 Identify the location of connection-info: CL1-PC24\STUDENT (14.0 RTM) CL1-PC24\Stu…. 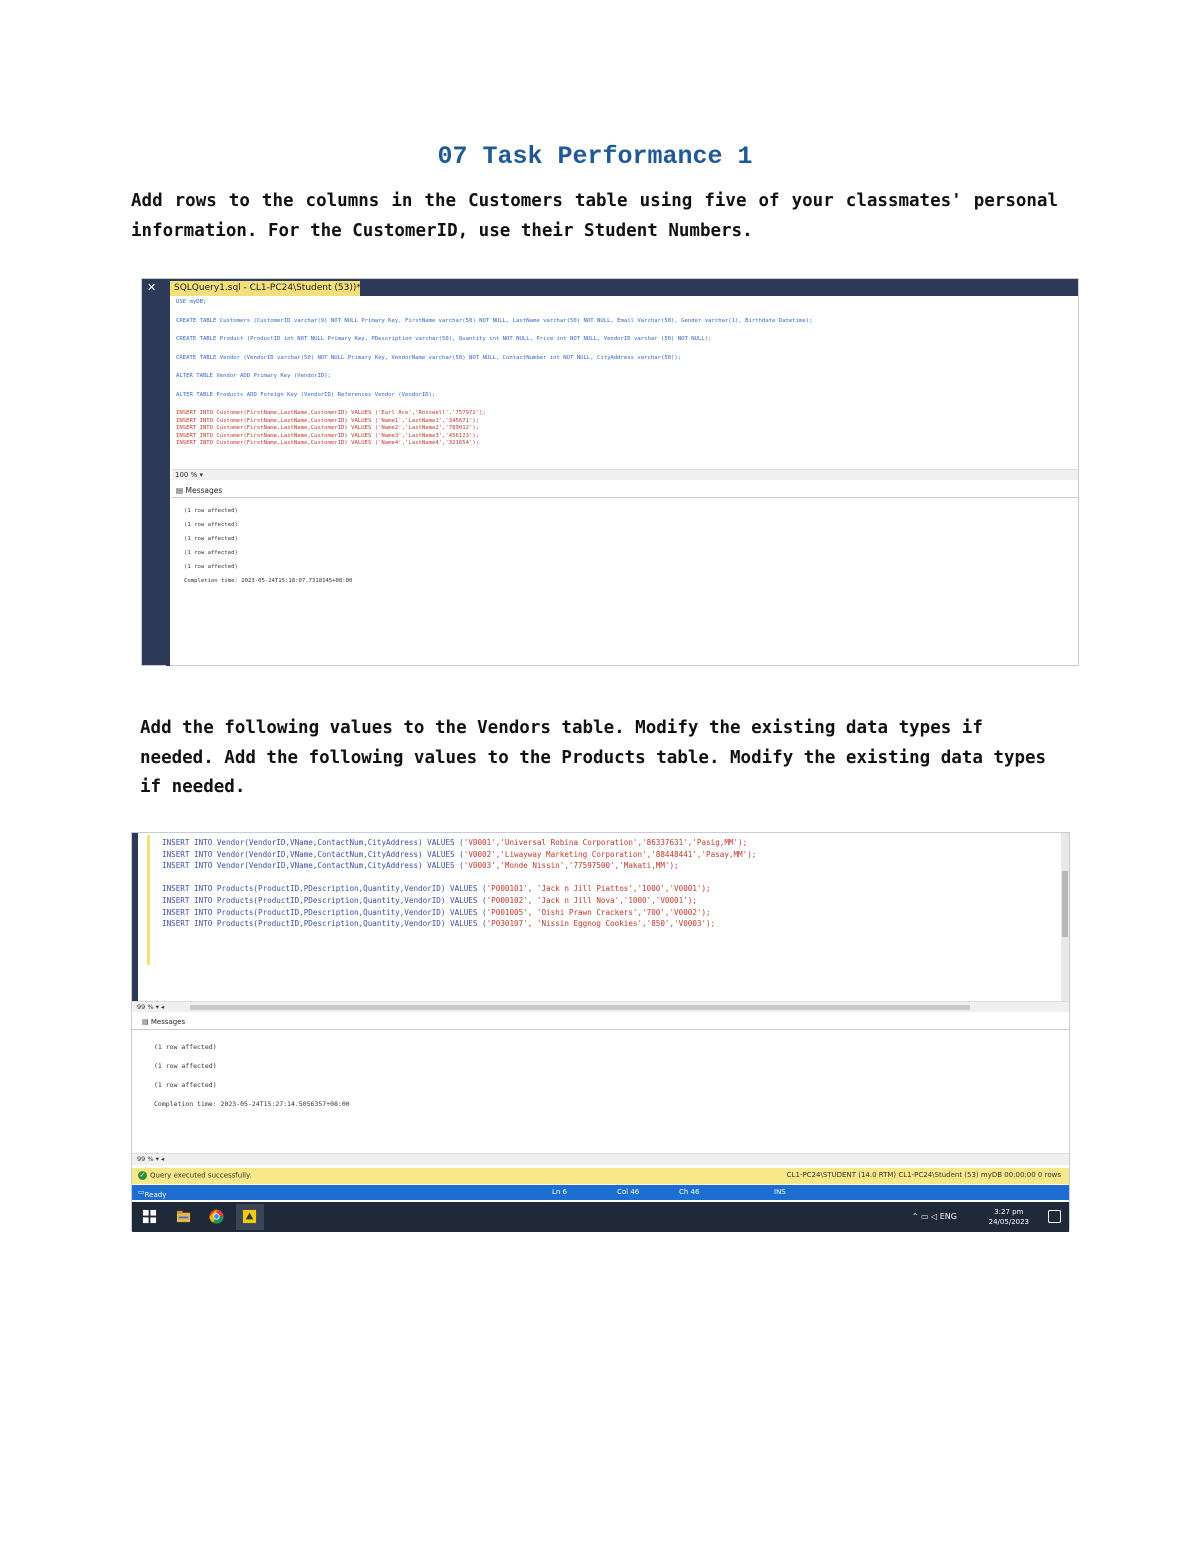
(923, 1175).